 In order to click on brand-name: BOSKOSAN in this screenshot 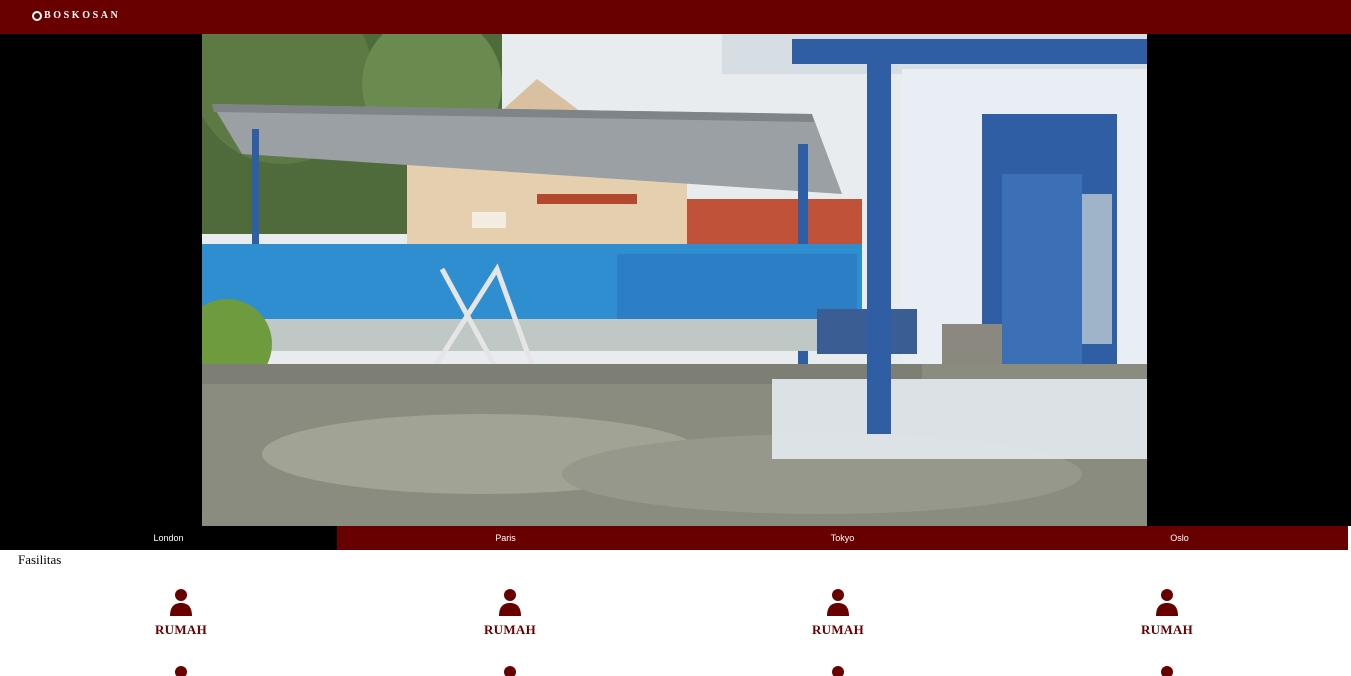, I will do `click(82, 15)`.